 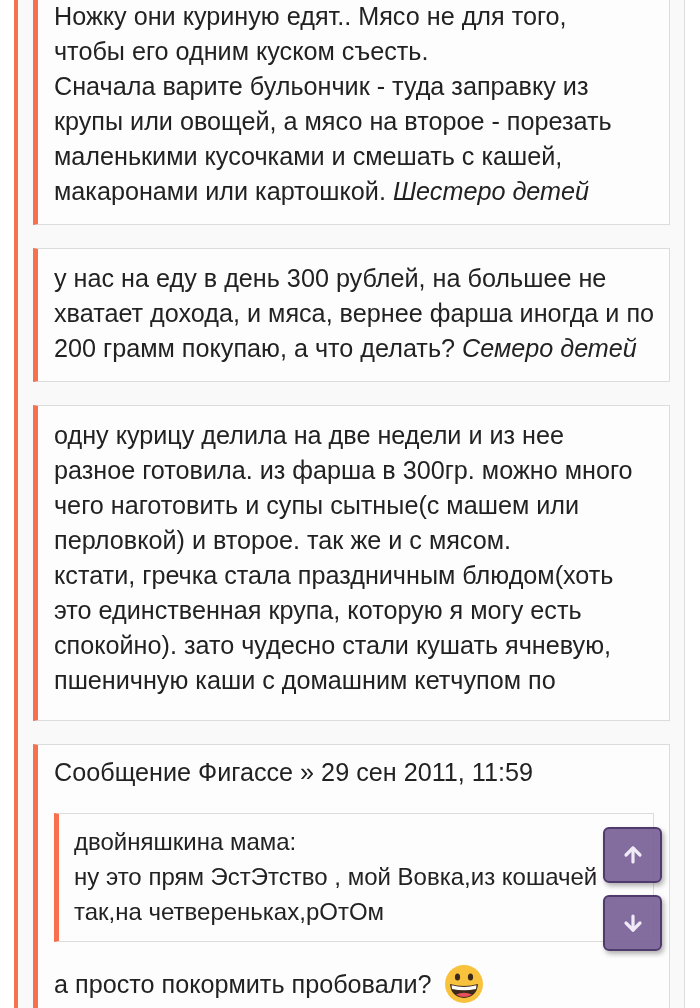 What do you see at coordinates (354, 313) in the screenshot?
I see `quote-text: у нас на еду в день 300 рублей, на большее не хватает дохода, и мяса, вернее фарша иногда и по 200 грамм покупаю, а что делать? Семеро детей` at bounding box center [354, 313].